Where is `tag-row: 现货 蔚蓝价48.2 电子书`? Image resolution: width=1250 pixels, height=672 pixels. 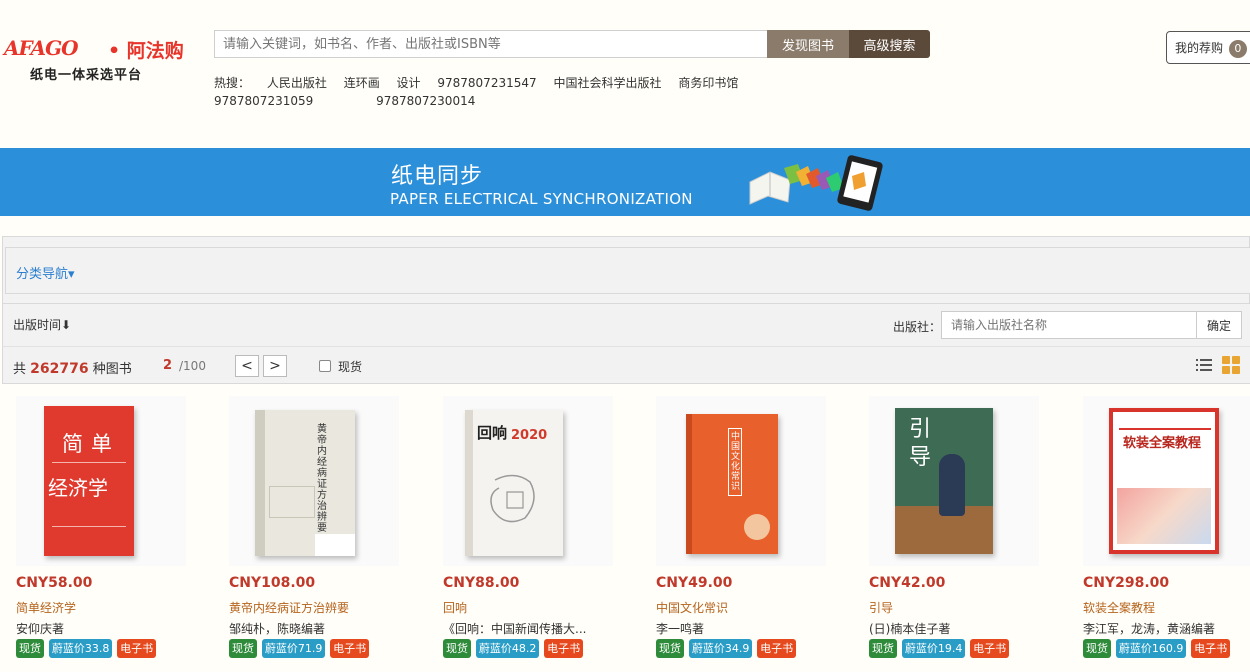
tag-row: 现货 蔚蓝价48.2 电子书 is located at coordinates (513, 648).